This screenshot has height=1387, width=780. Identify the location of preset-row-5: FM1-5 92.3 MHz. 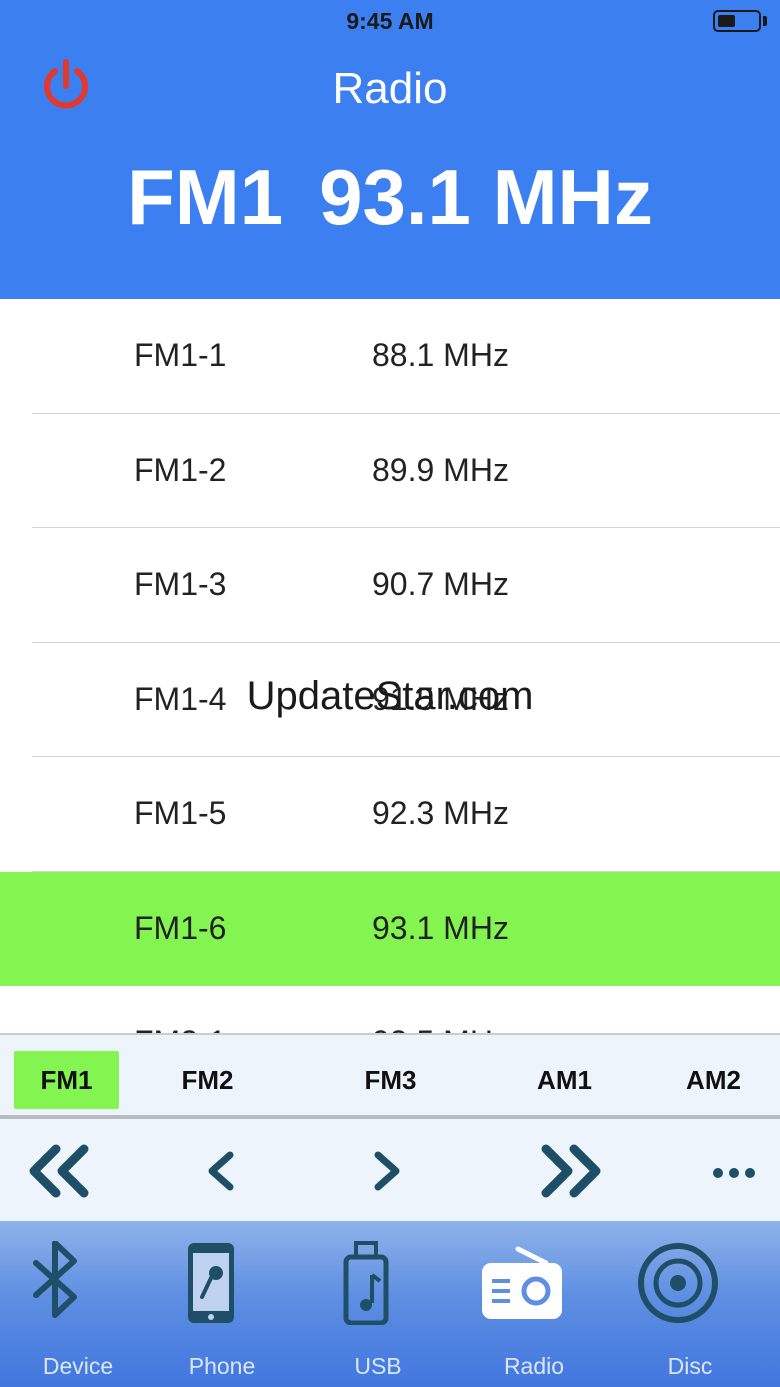
(390, 814).